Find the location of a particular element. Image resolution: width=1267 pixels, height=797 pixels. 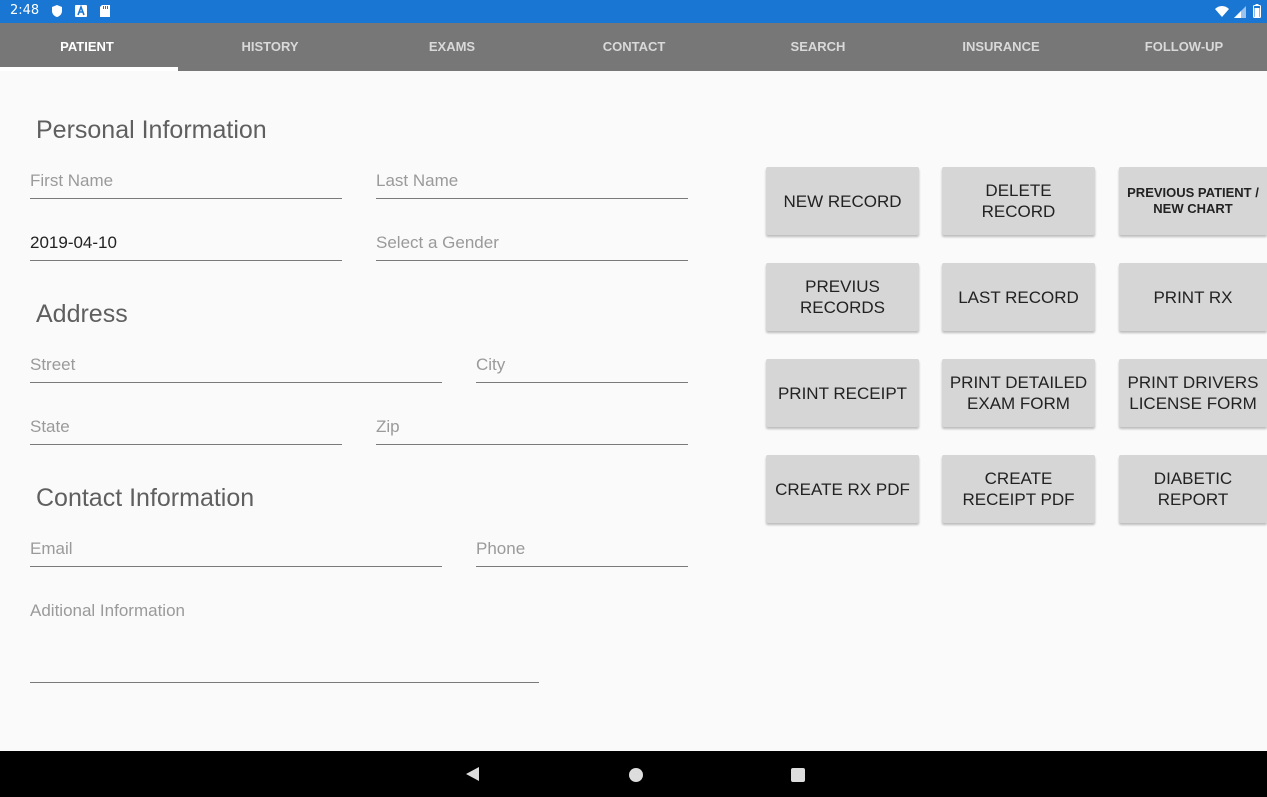

phone-field: Phone is located at coordinates (582, 552).